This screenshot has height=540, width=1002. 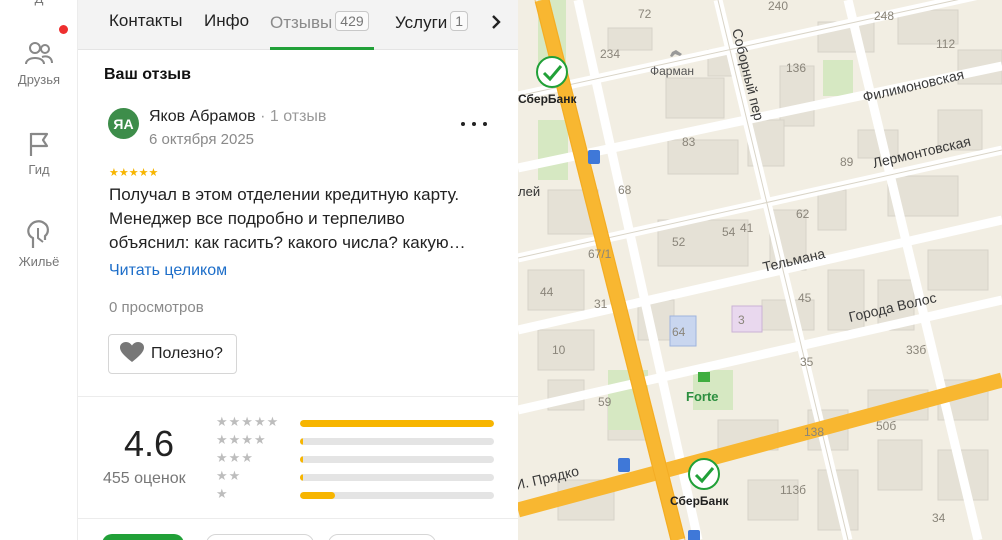 I want to click on house-number: 68, so click(x=625, y=190).